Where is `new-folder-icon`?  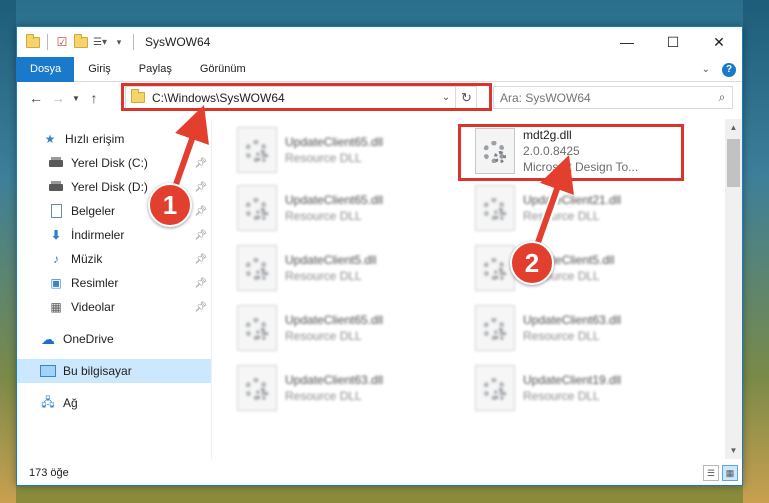
new-folder-icon is located at coordinates (81, 41).